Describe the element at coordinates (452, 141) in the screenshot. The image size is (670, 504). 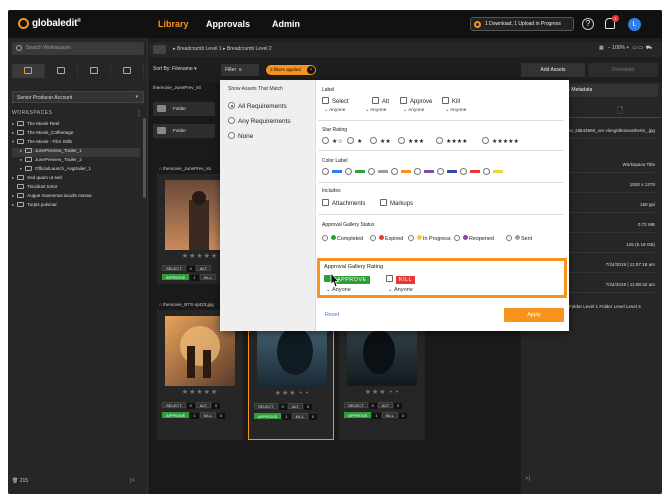
I see `star-option-4: ★★★★` at that location.